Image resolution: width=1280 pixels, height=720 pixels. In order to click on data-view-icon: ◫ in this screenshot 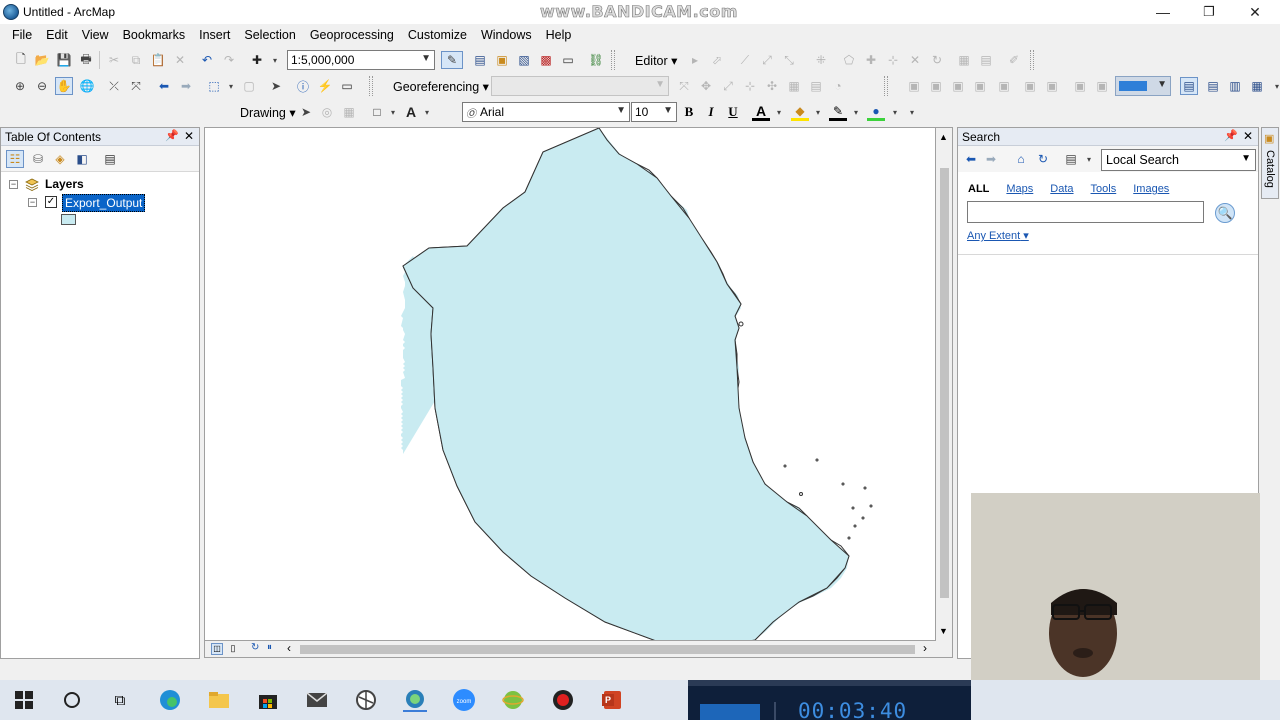, I will do `click(217, 649)`.